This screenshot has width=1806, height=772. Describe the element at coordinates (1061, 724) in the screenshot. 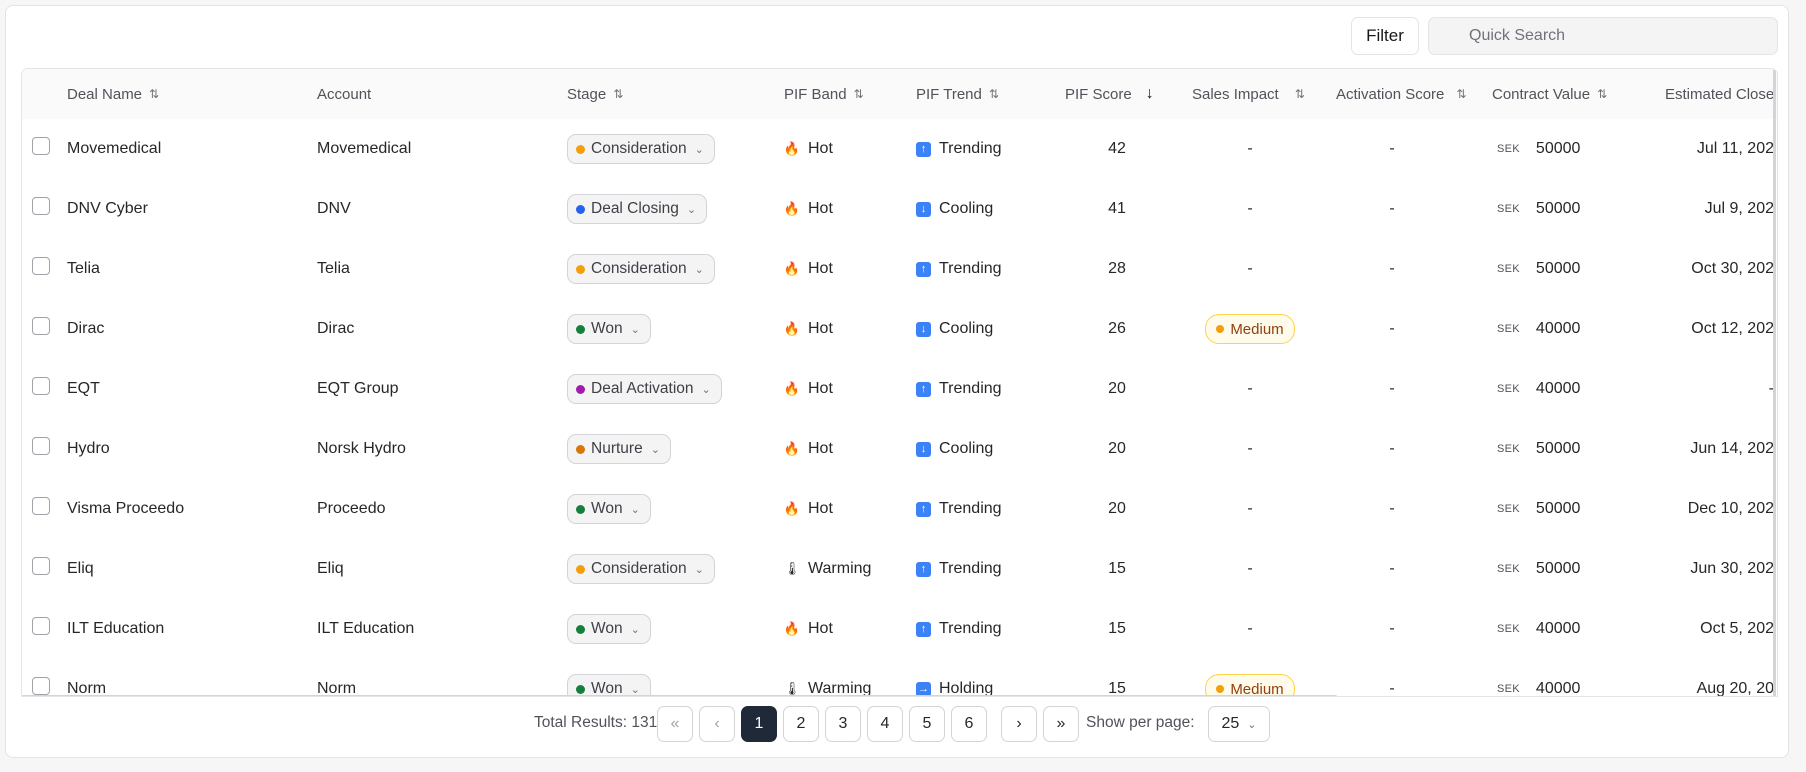

I see `last-page-button: »` at that location.